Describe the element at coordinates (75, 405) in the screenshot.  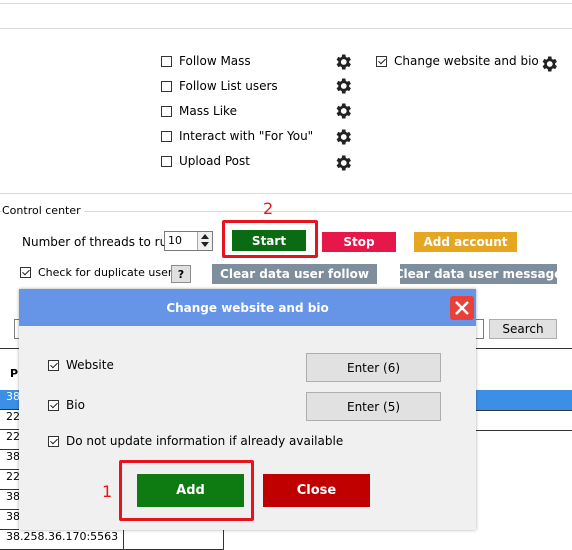
I see `bio-label: Bio` at that location.